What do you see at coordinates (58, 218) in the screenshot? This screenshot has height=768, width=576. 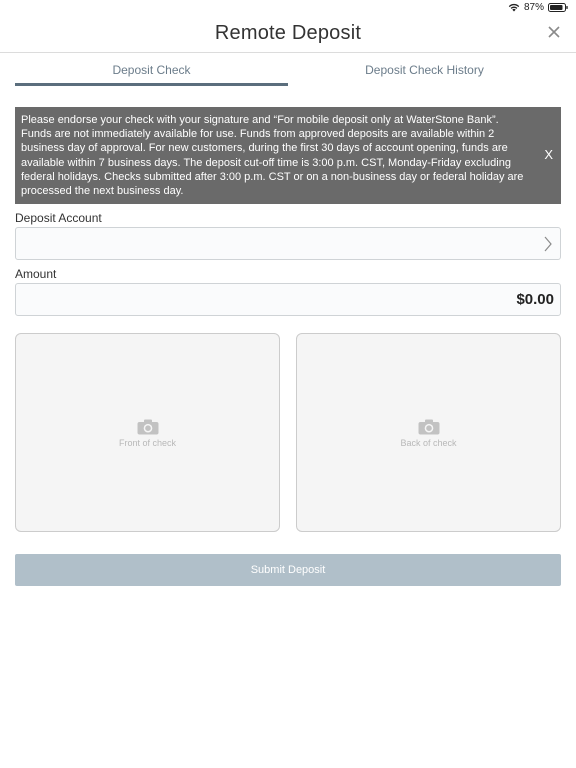 I see `deposit-account-label: Deposit Account` at bounding box center [58, 218].